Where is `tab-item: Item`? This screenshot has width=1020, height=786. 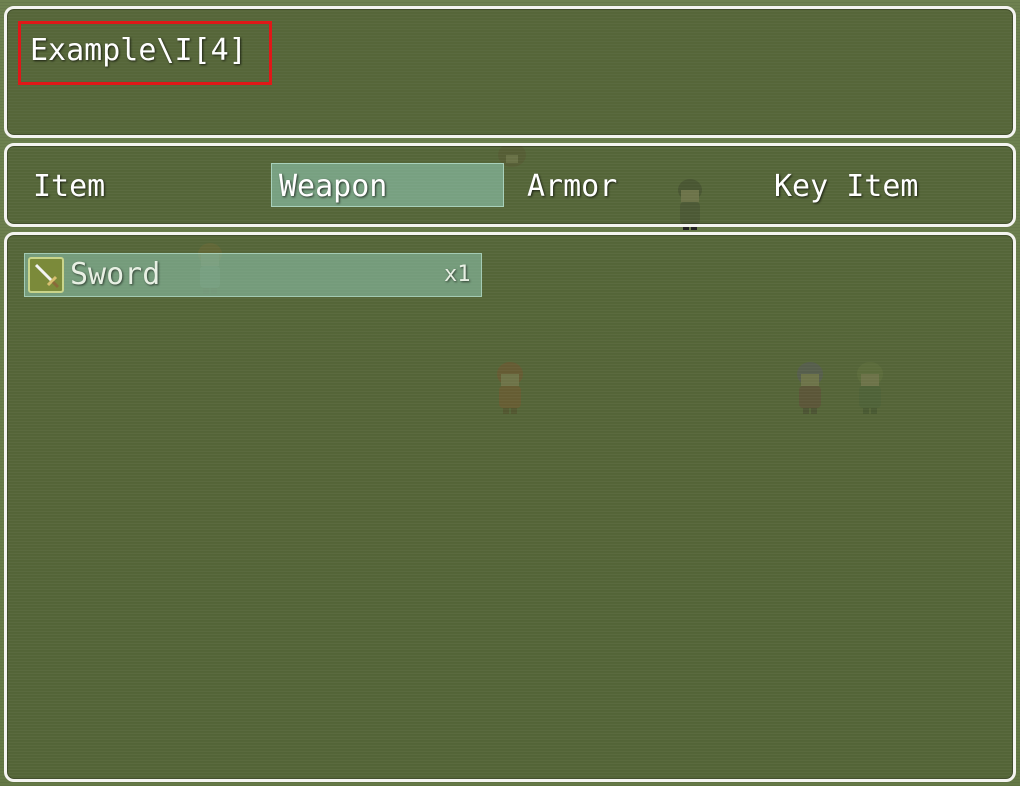 tab-item: Item is located at coordinates (69, 187).